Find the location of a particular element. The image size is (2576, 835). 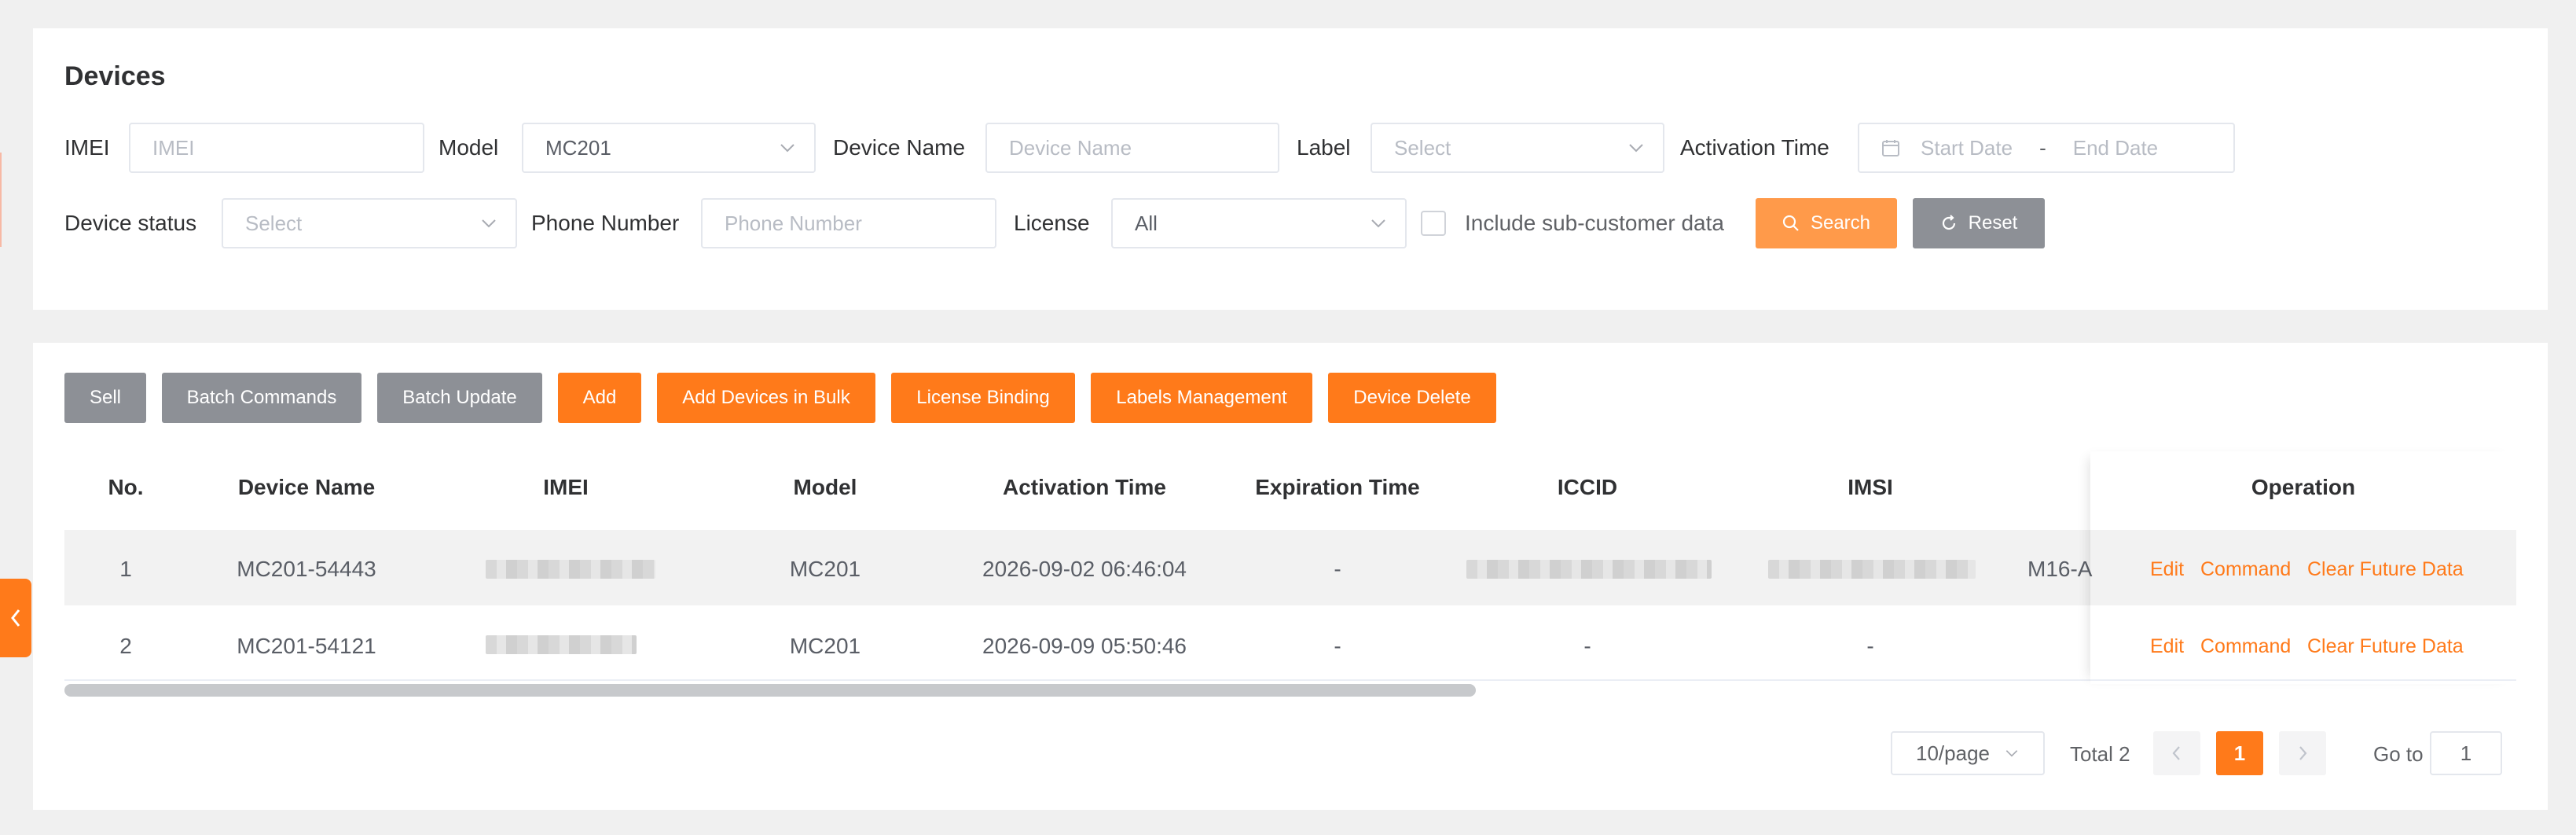

search-icon is located at coordinates (1791, 223).